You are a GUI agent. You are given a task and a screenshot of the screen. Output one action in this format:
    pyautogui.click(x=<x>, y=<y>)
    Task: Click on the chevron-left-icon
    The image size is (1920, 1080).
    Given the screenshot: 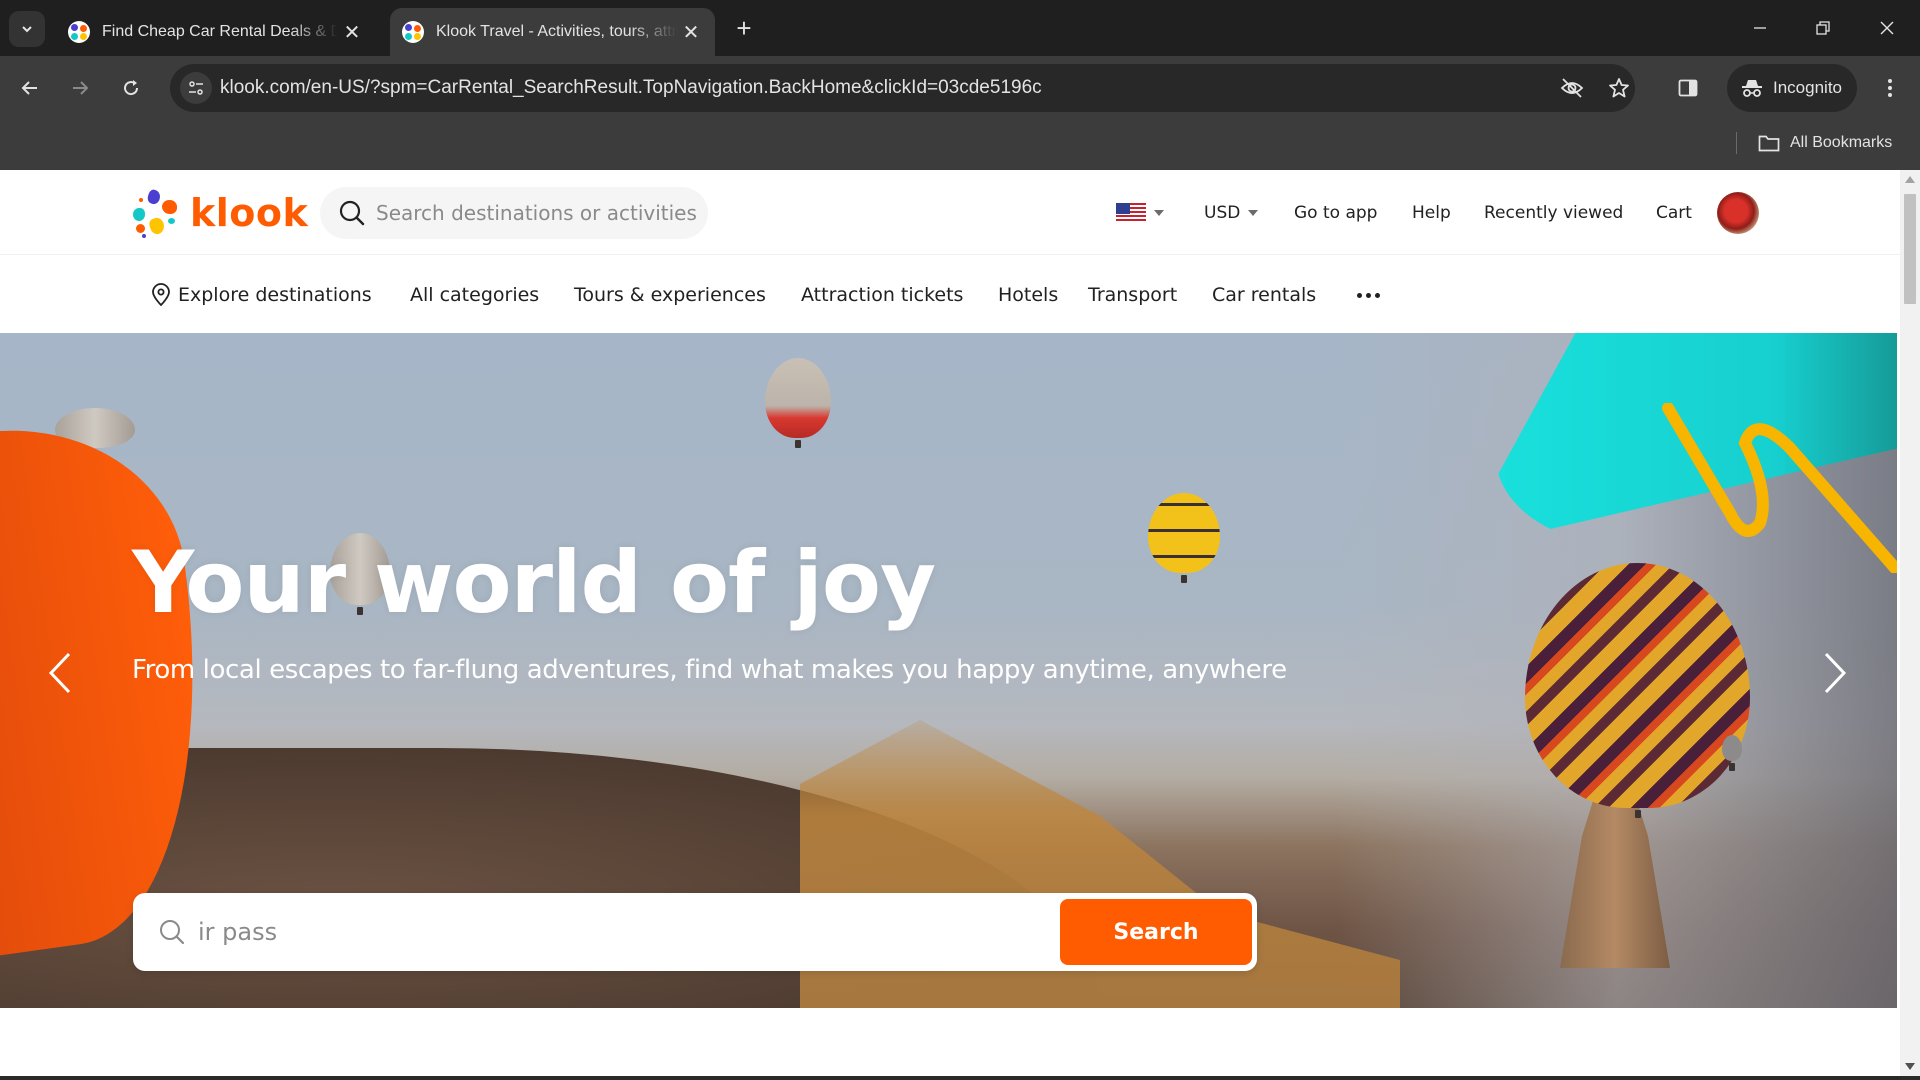 What is the action you would take?
    pyautogui.click(x=59, y=673)
    